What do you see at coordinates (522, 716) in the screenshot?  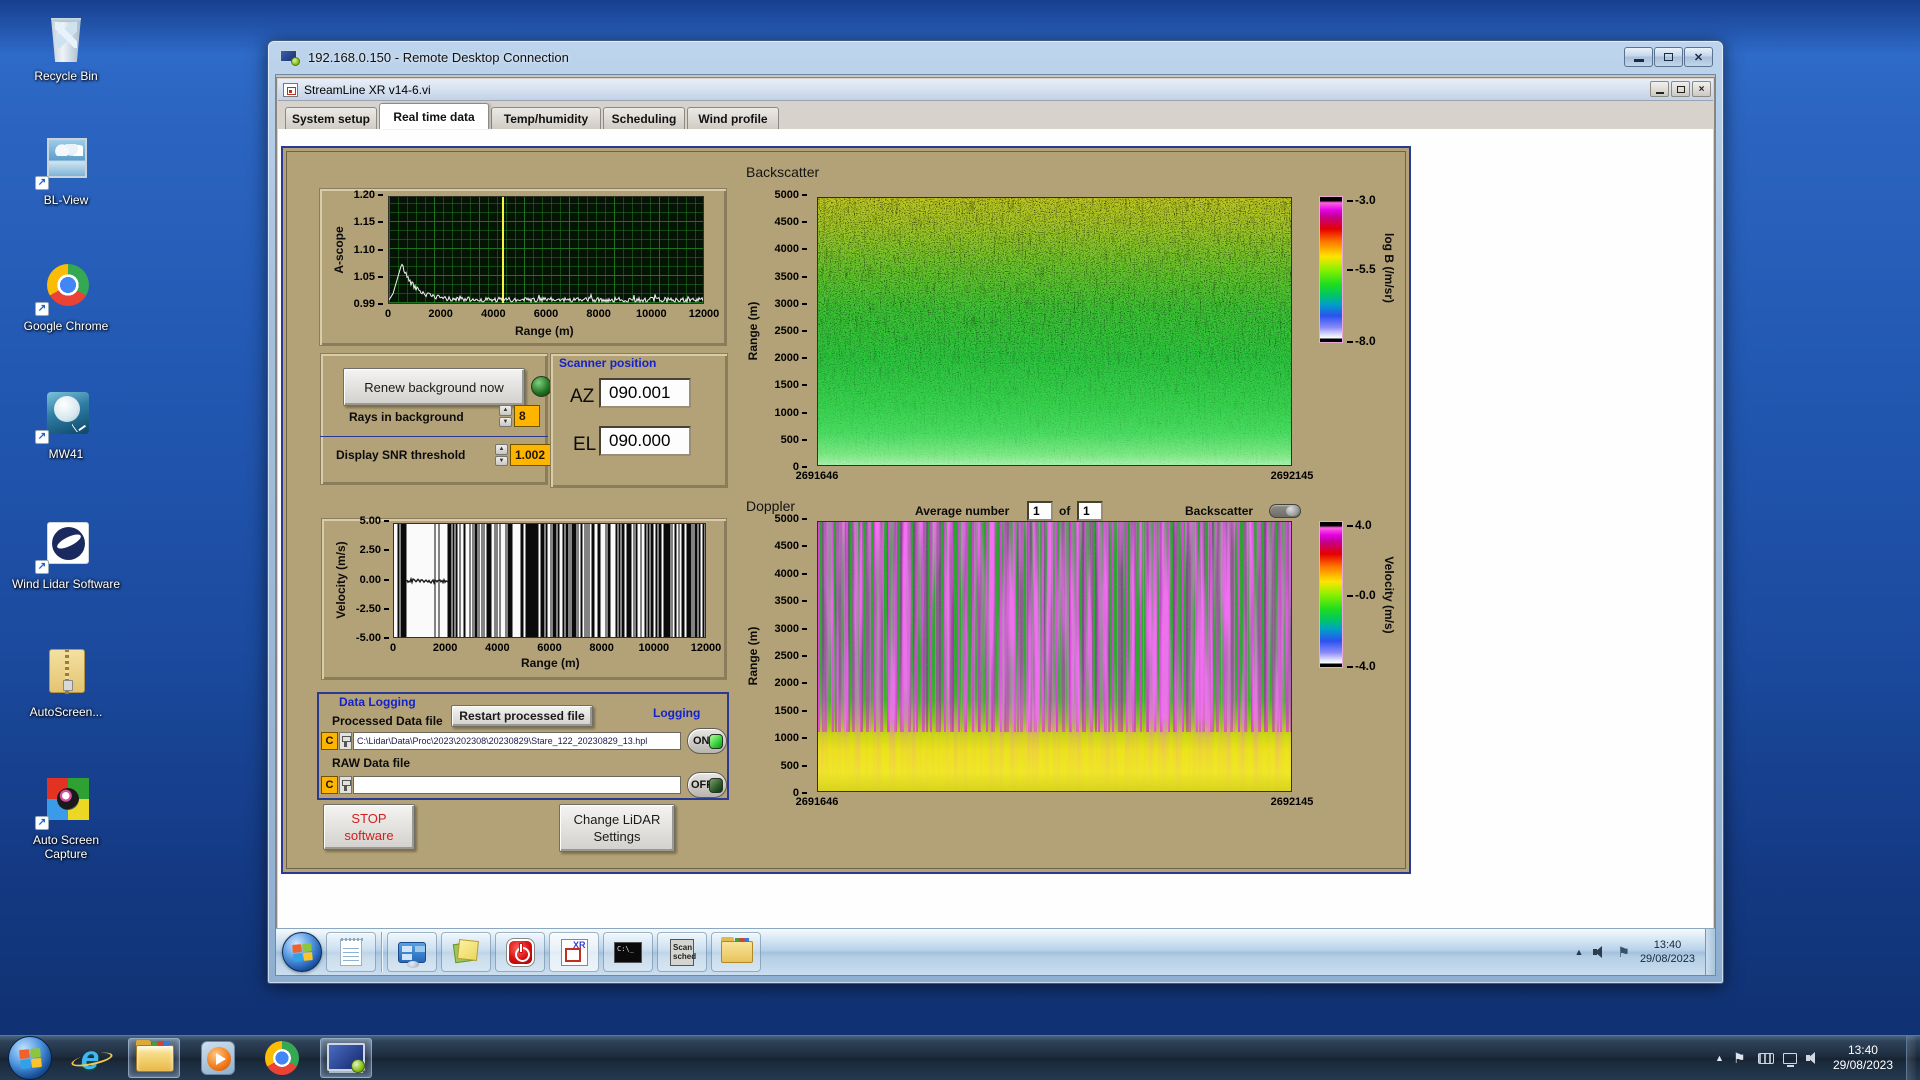 I see `restart-processed-file-button: Restart processed file` at bounding box center [522, 716].